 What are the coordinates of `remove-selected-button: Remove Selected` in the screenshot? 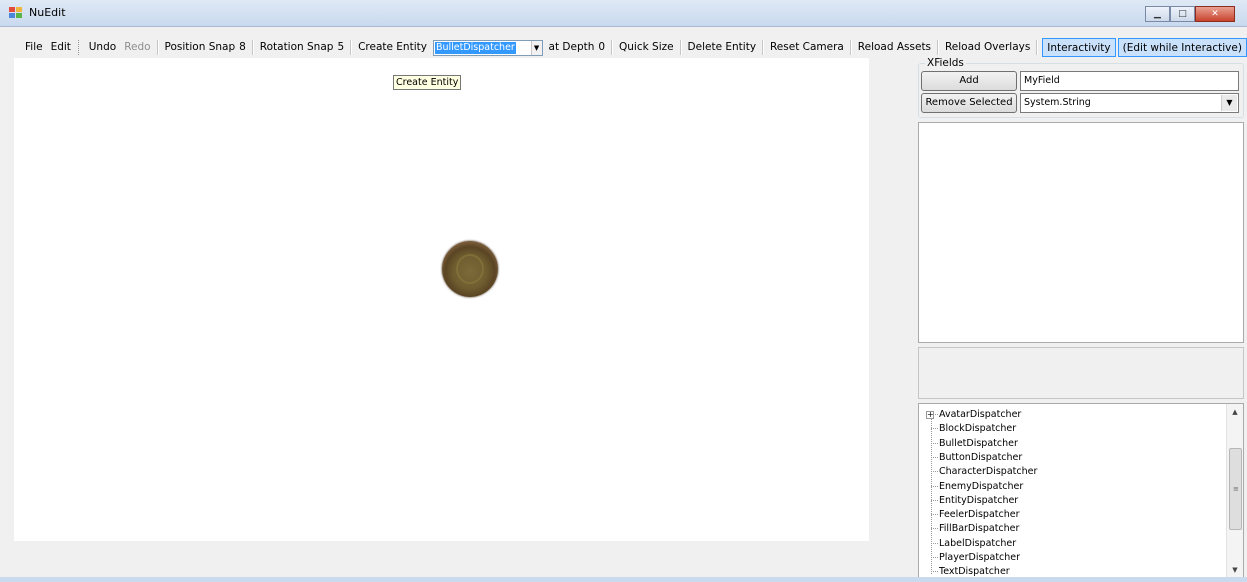 It's located at (969, 103).